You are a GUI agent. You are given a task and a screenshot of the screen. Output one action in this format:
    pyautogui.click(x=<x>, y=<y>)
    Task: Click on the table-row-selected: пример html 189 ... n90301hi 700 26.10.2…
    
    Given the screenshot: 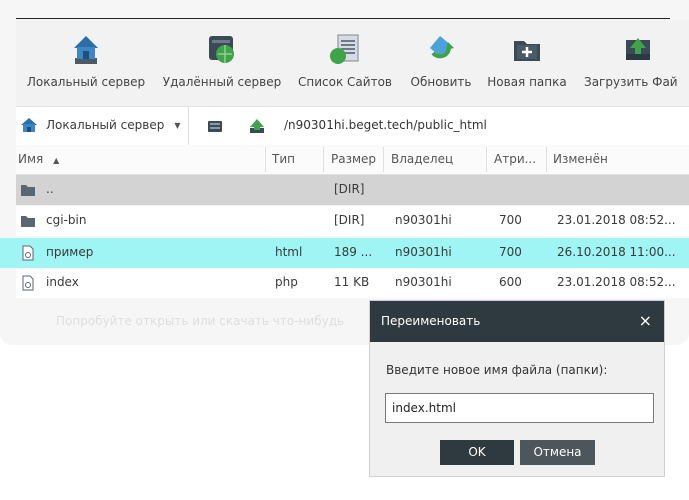 What is the action you would take?
    pyautogui.click(x=344, y=253)
    